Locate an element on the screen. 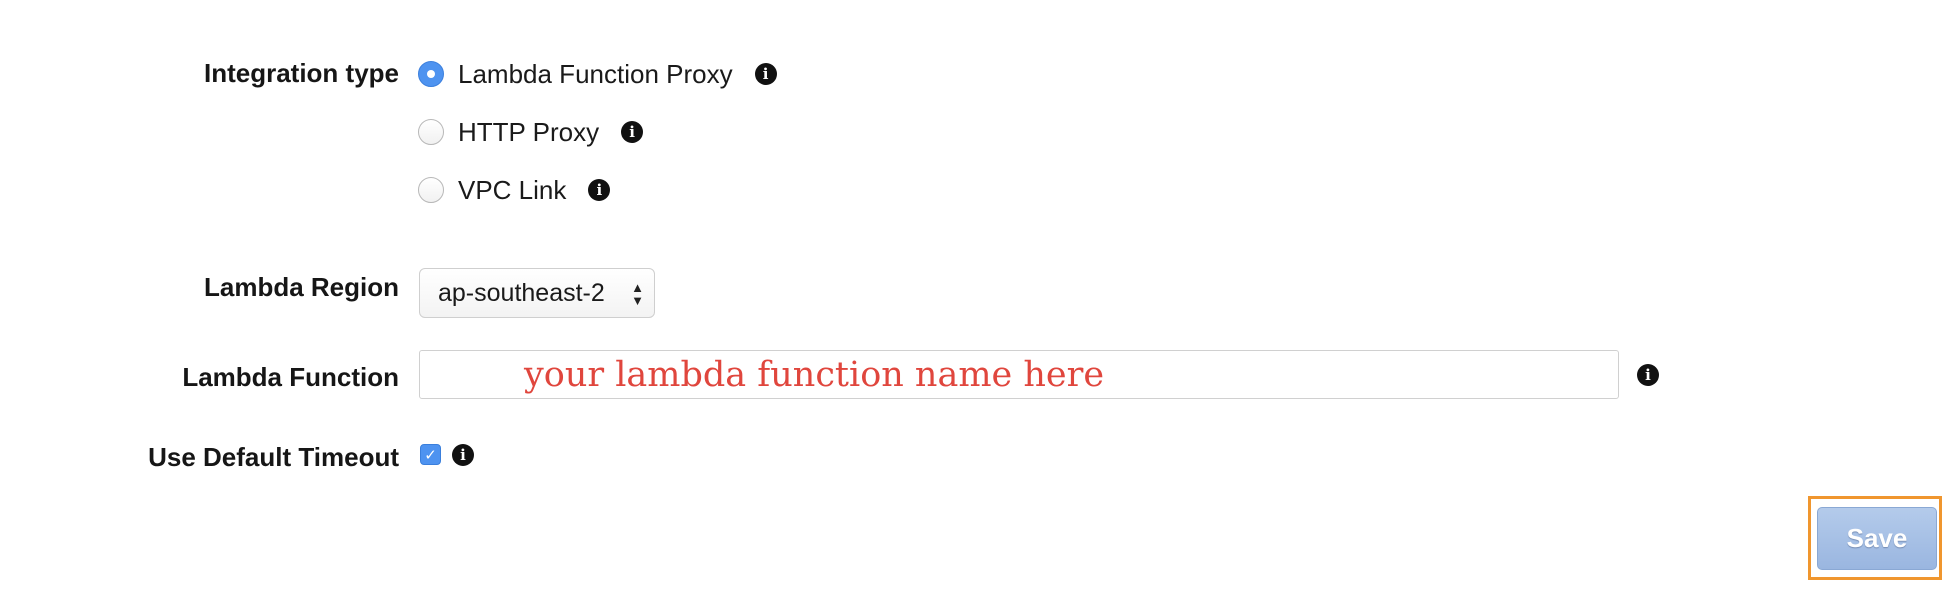  integration-type-label: Integration type is located at coordinates (301, 73).